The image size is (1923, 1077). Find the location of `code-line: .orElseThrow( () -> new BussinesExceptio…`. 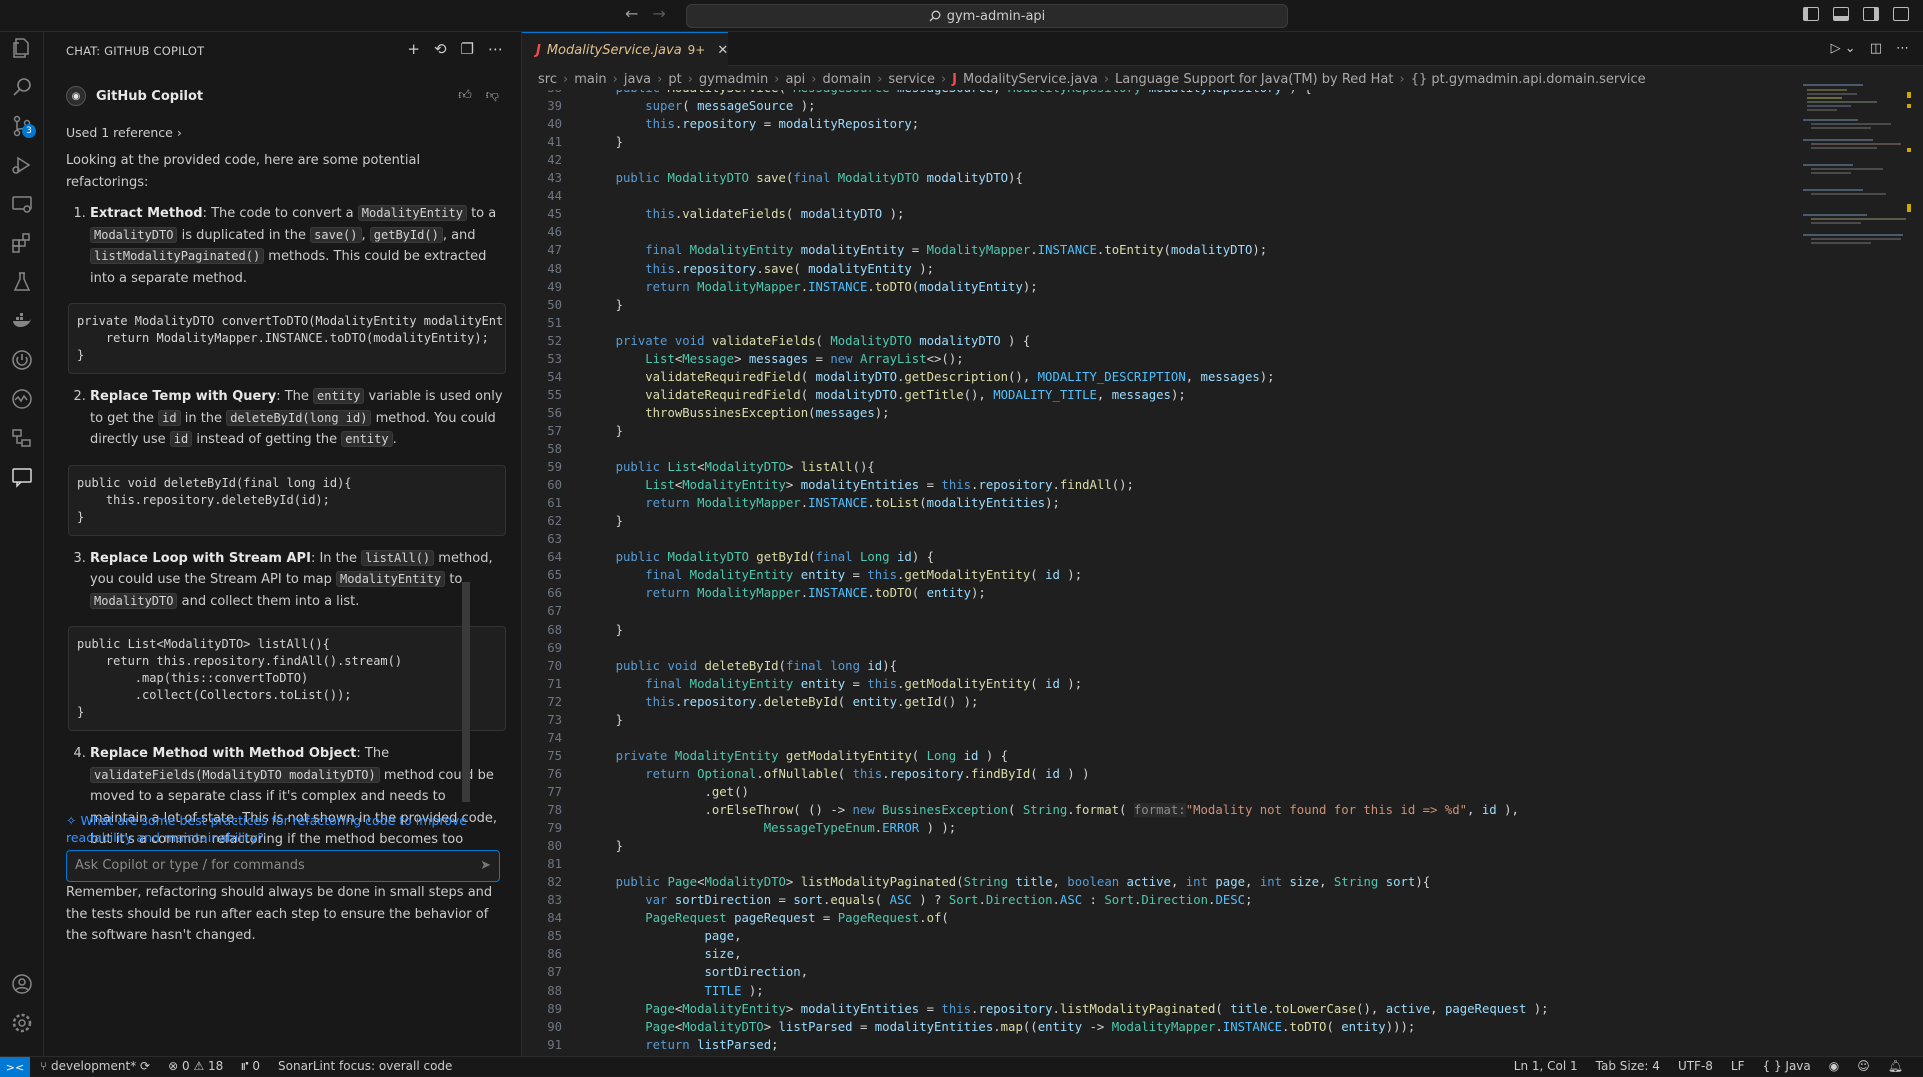

code-line: .orElseThrow( () -> new BussinesExceptio… is located at coordinates (1052, 810).